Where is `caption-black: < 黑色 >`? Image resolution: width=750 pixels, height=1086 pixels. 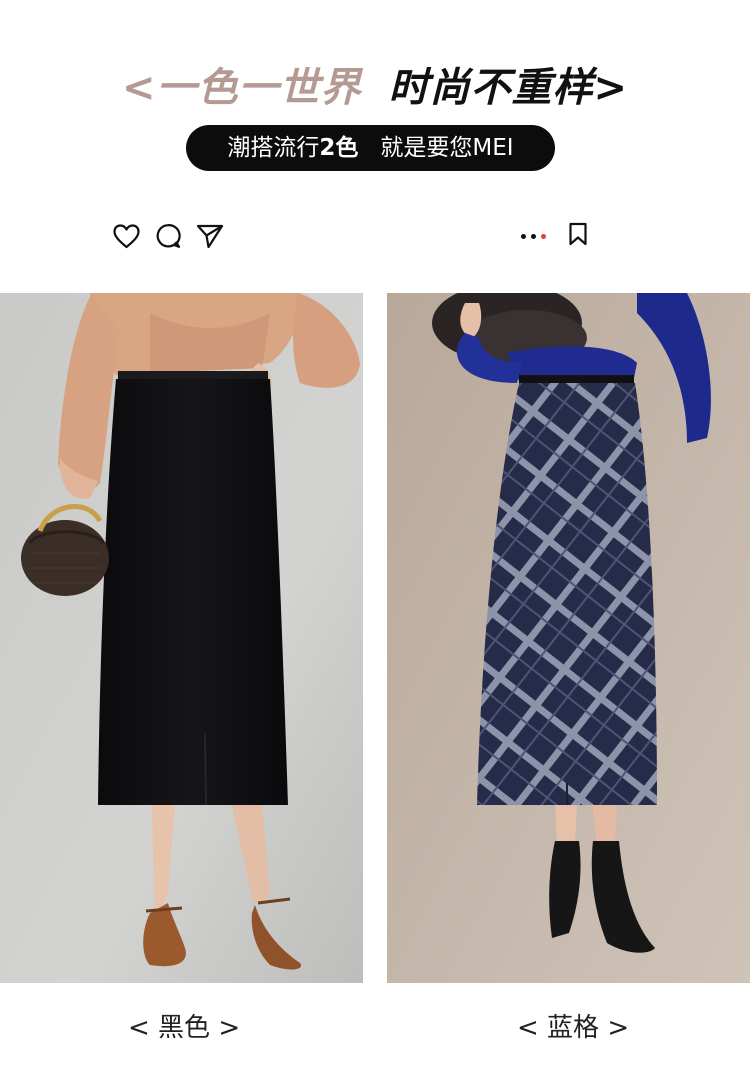
caption-black: < 黑色 > is located at coordinates (184, 1028).